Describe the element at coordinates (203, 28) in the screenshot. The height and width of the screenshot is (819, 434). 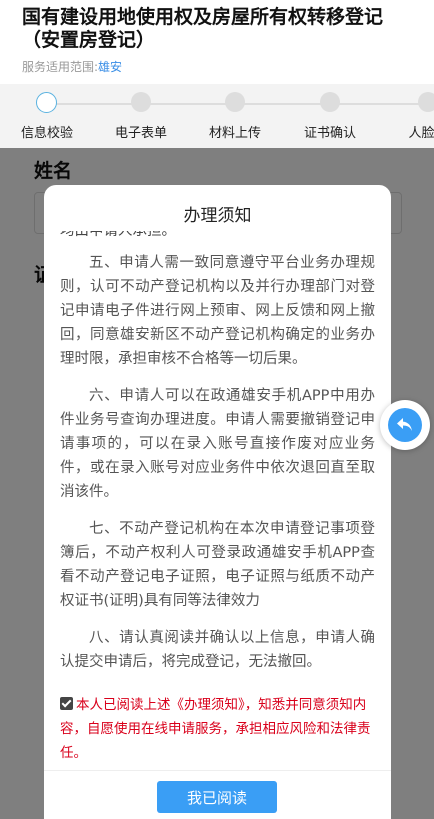
I see `page-title: 国有建设用地使用权及房屋所有权转移登记（安置房登记）` at that location.